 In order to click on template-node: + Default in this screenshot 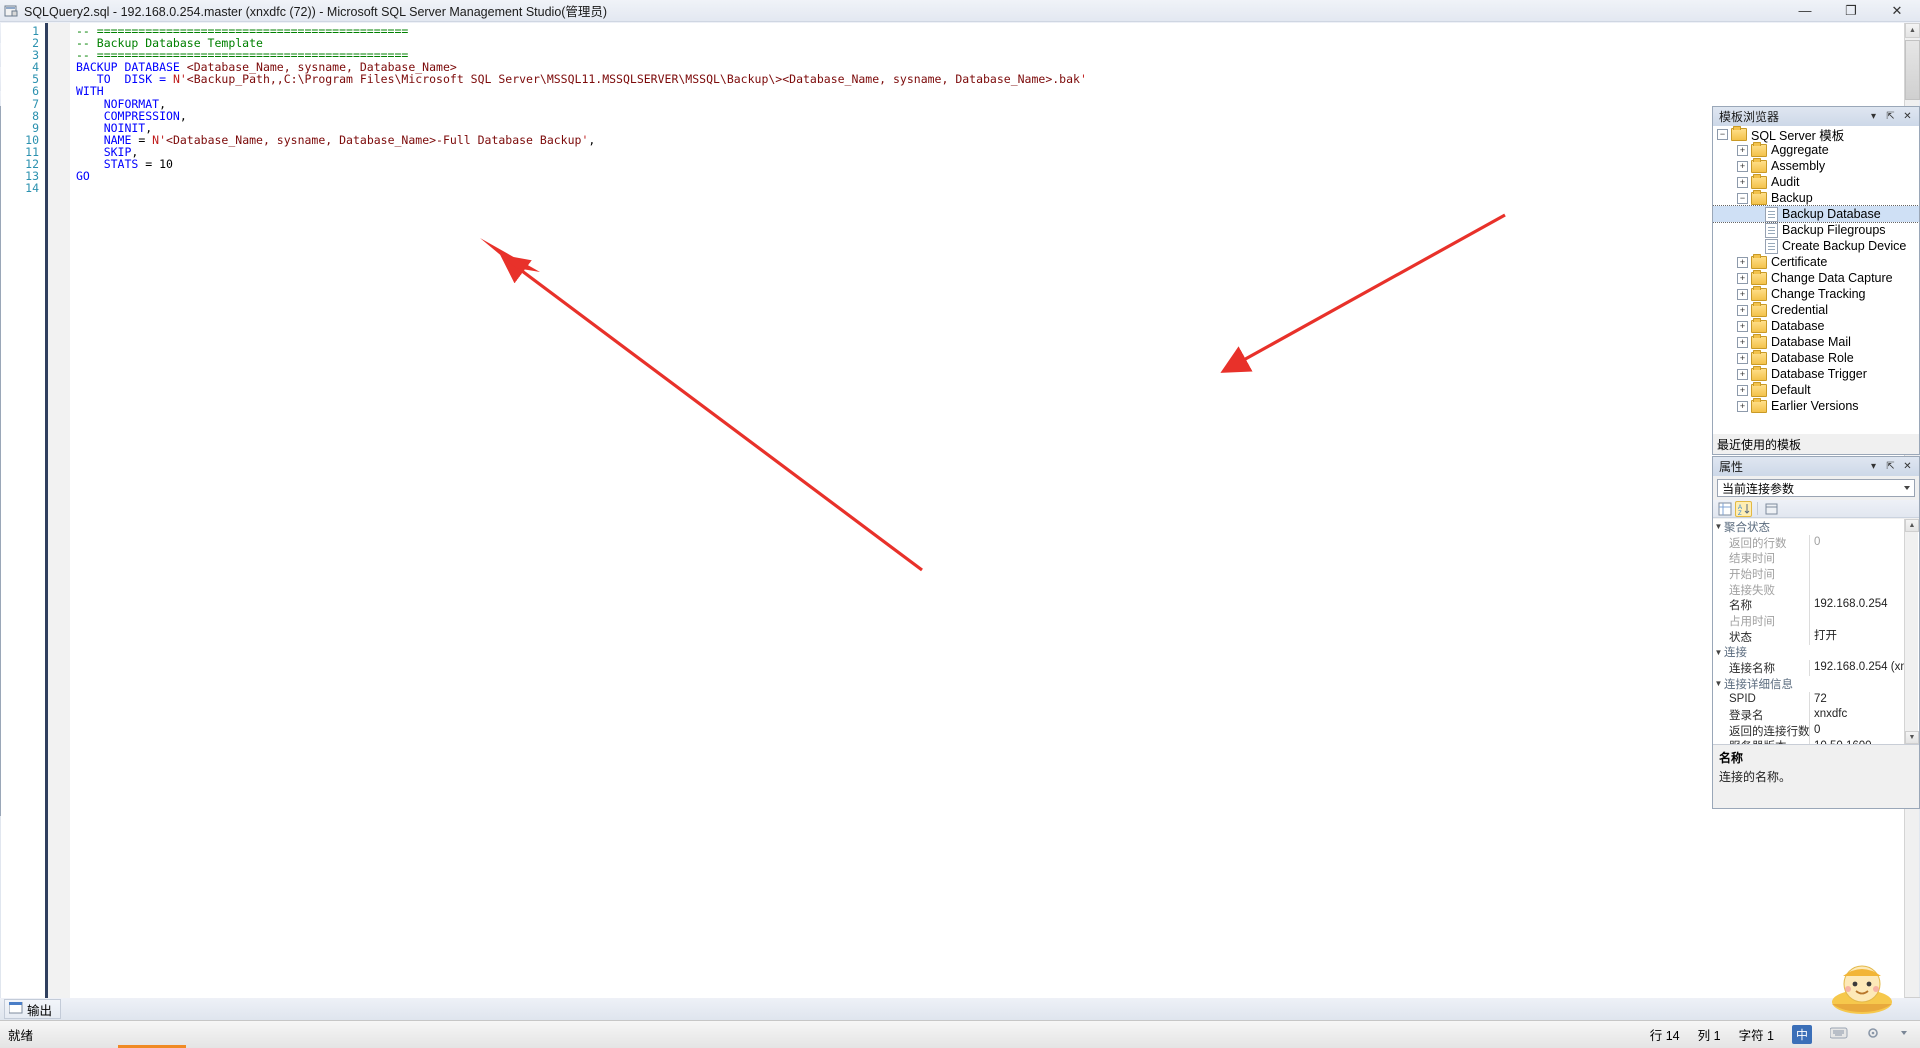, I will do `click(1816, 389)`.